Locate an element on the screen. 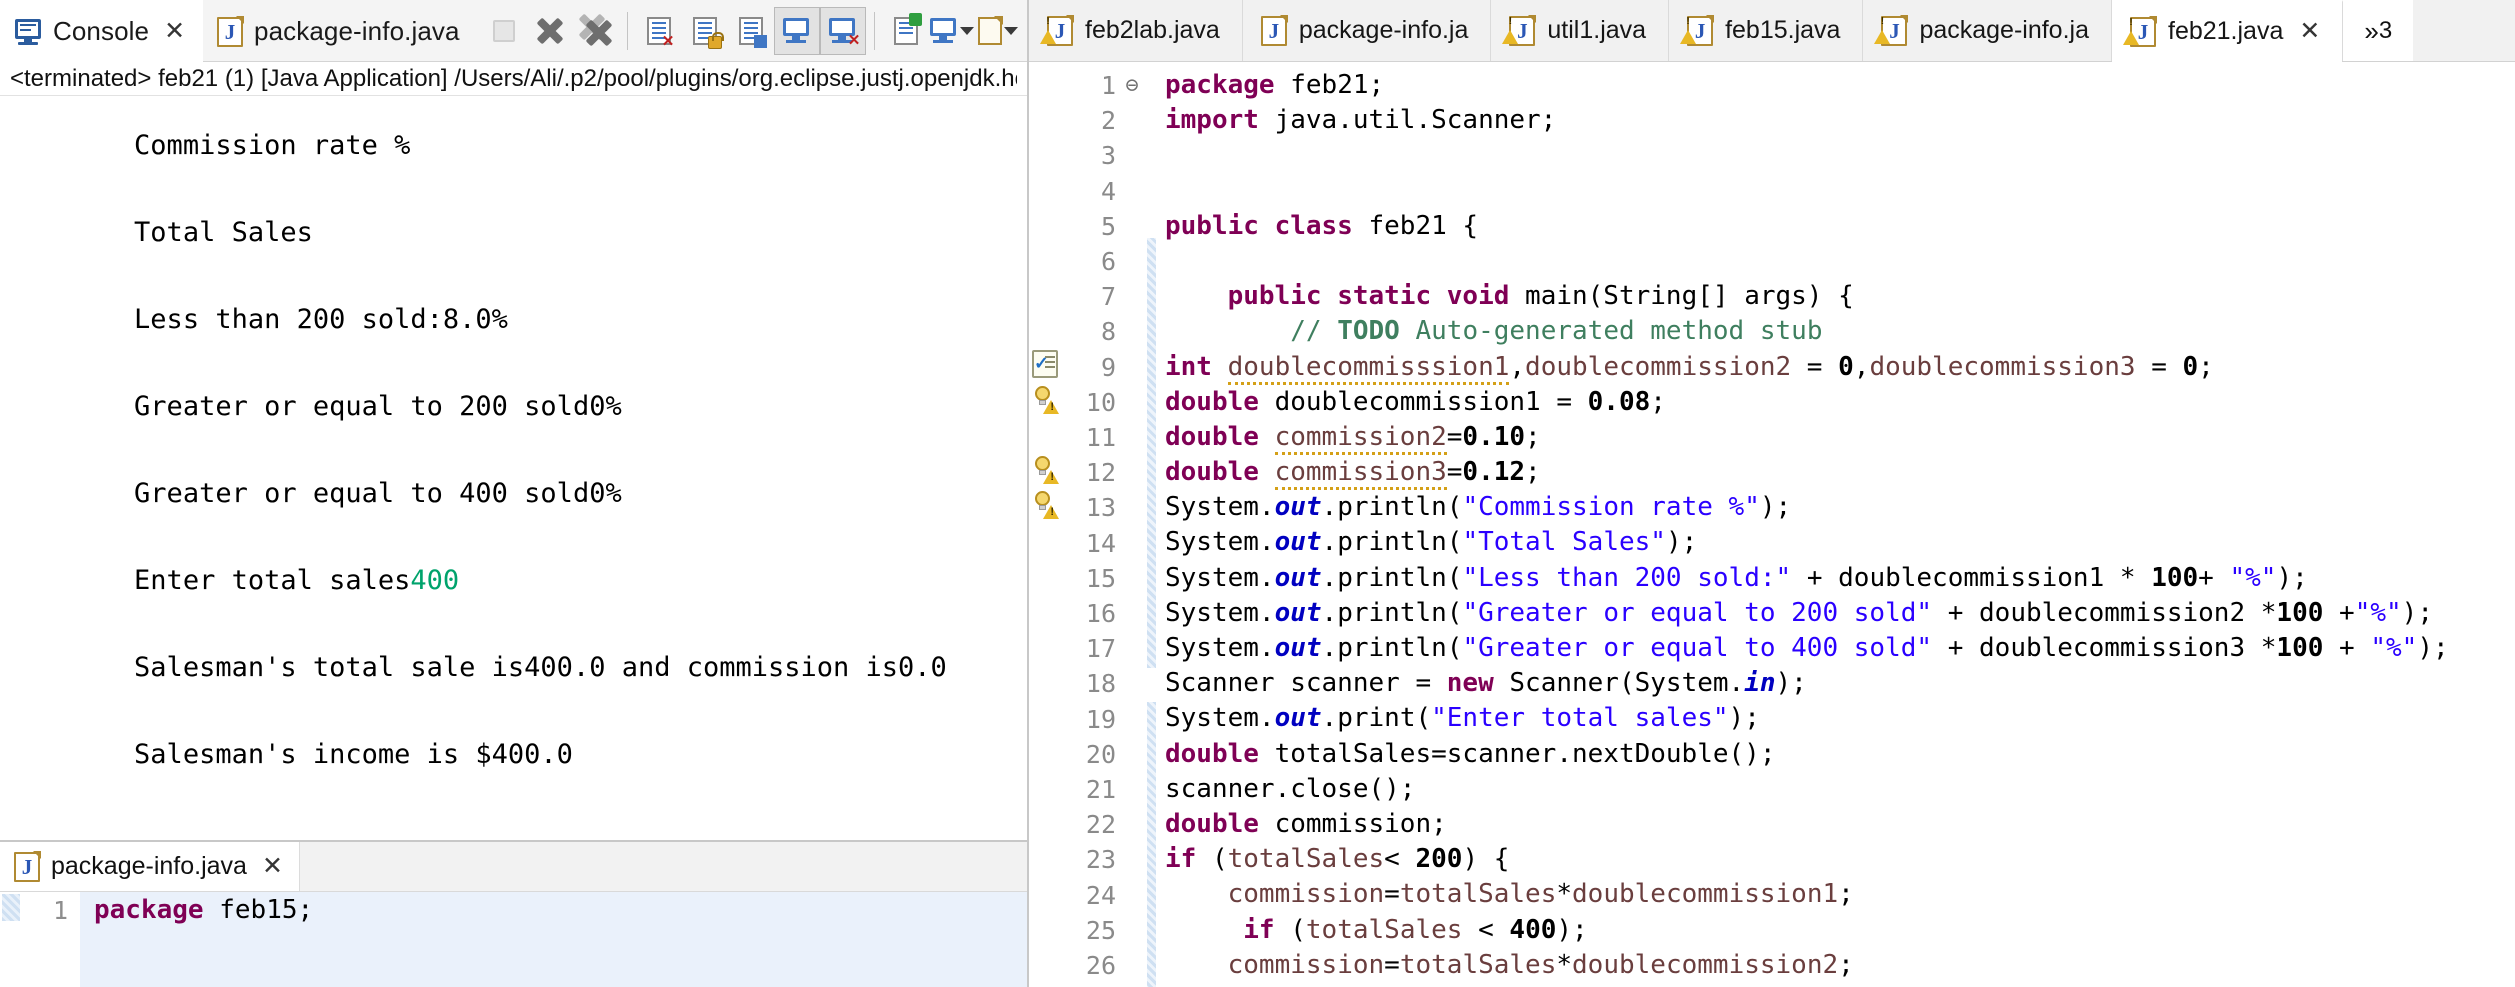  editor-fold-column: ⊖ is located at coordinates (1132, 524).